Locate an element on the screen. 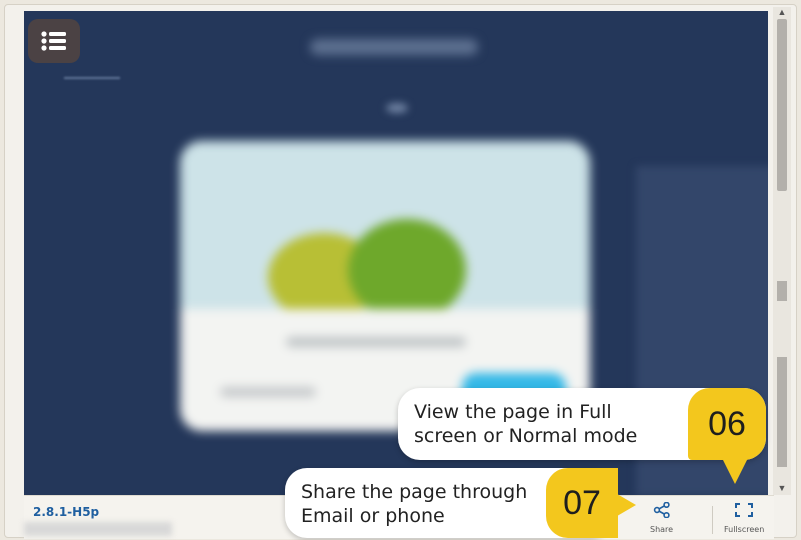 Image resolution: width=801 pixels, height=540 pixels. callout-number-badge: 06 is located at coordinates (727, 424).